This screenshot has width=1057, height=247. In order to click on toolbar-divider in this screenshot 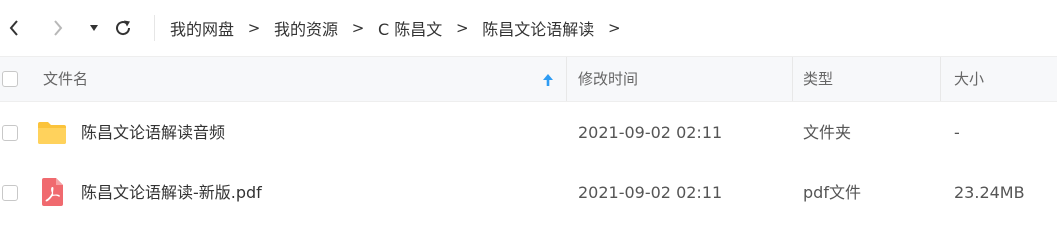, I will do `click(154, 28)`.